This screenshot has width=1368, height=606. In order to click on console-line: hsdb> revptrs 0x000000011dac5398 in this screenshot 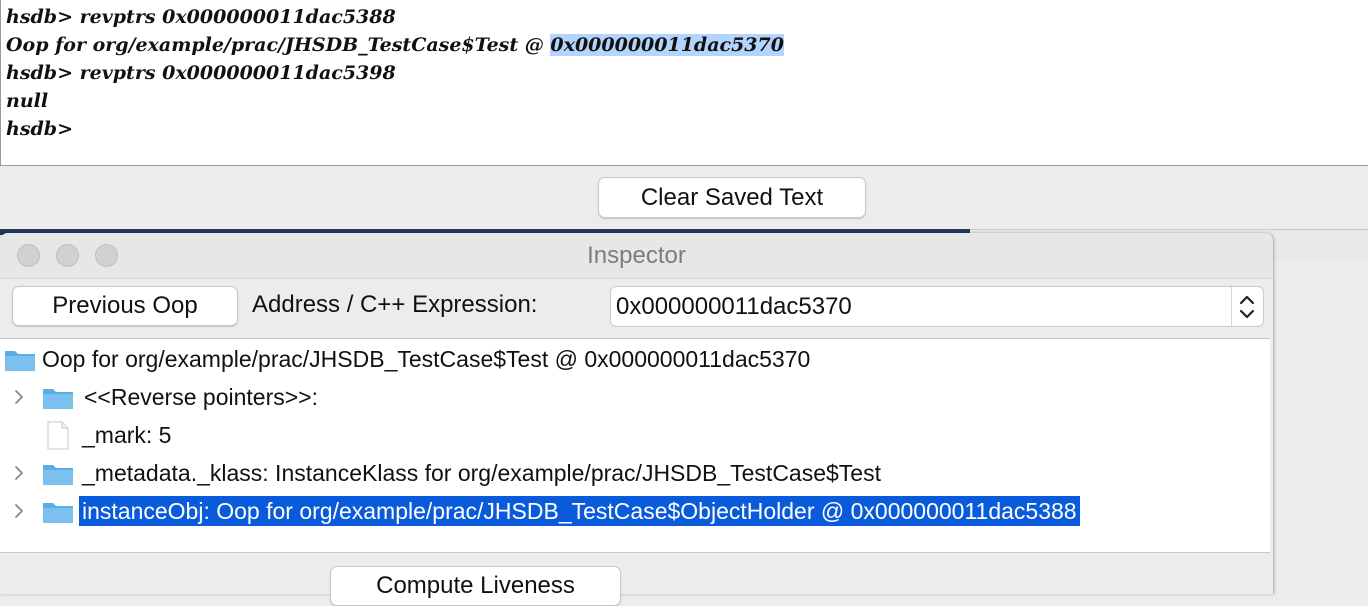, I will do `click(201, 73)`.